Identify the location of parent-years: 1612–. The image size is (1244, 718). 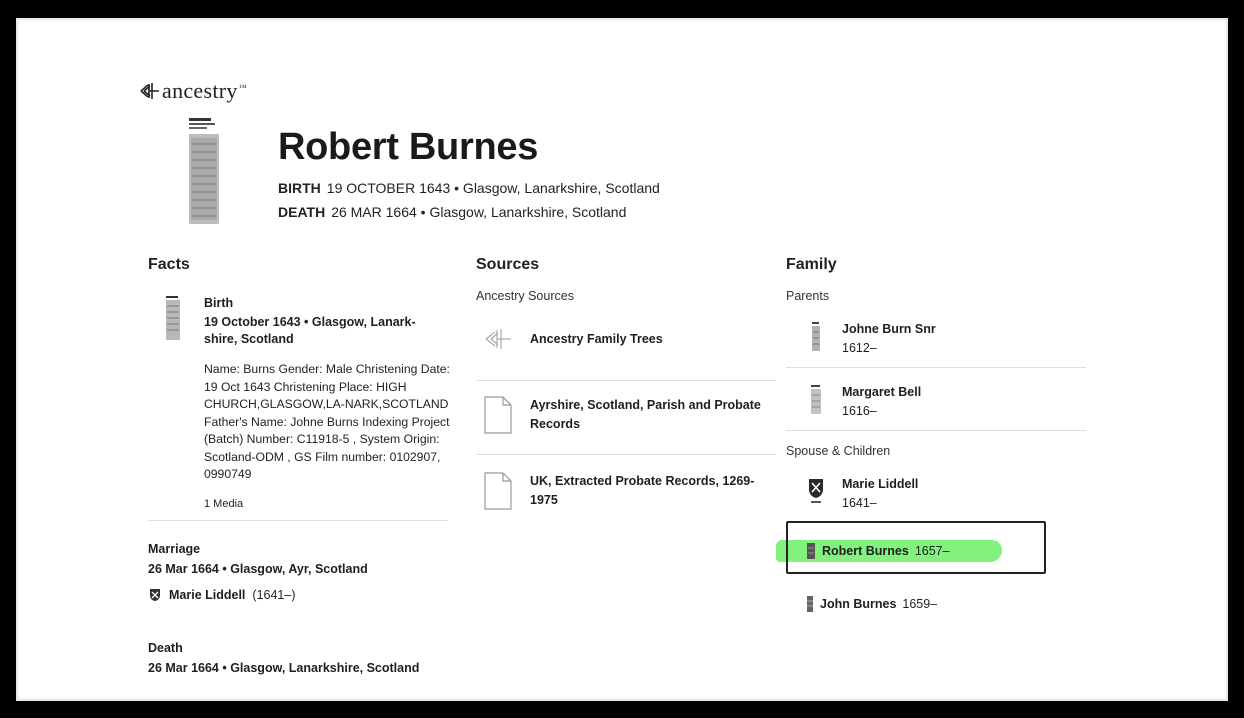
(859, 348).